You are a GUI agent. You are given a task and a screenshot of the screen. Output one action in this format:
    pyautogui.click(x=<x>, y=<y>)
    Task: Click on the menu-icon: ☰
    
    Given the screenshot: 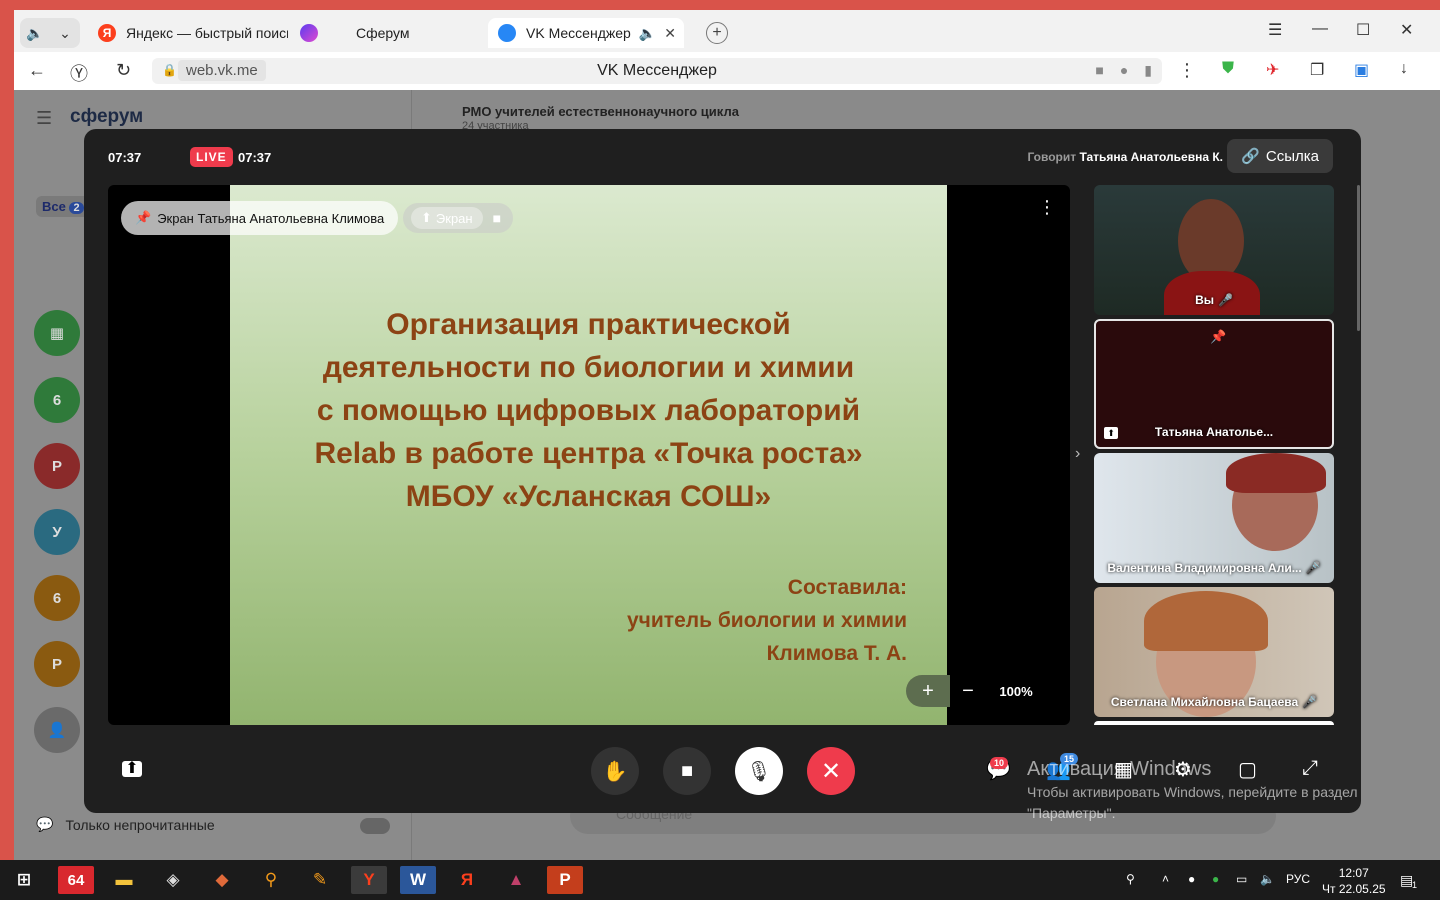 What is the action you would take?
    pyautogui.click(x=44, y=118)
    